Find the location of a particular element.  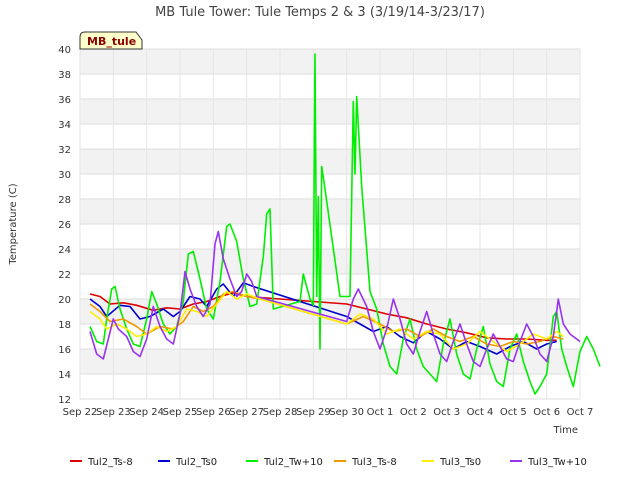

x-tick-label: Oct 4 is located at coordinates (480, 412).